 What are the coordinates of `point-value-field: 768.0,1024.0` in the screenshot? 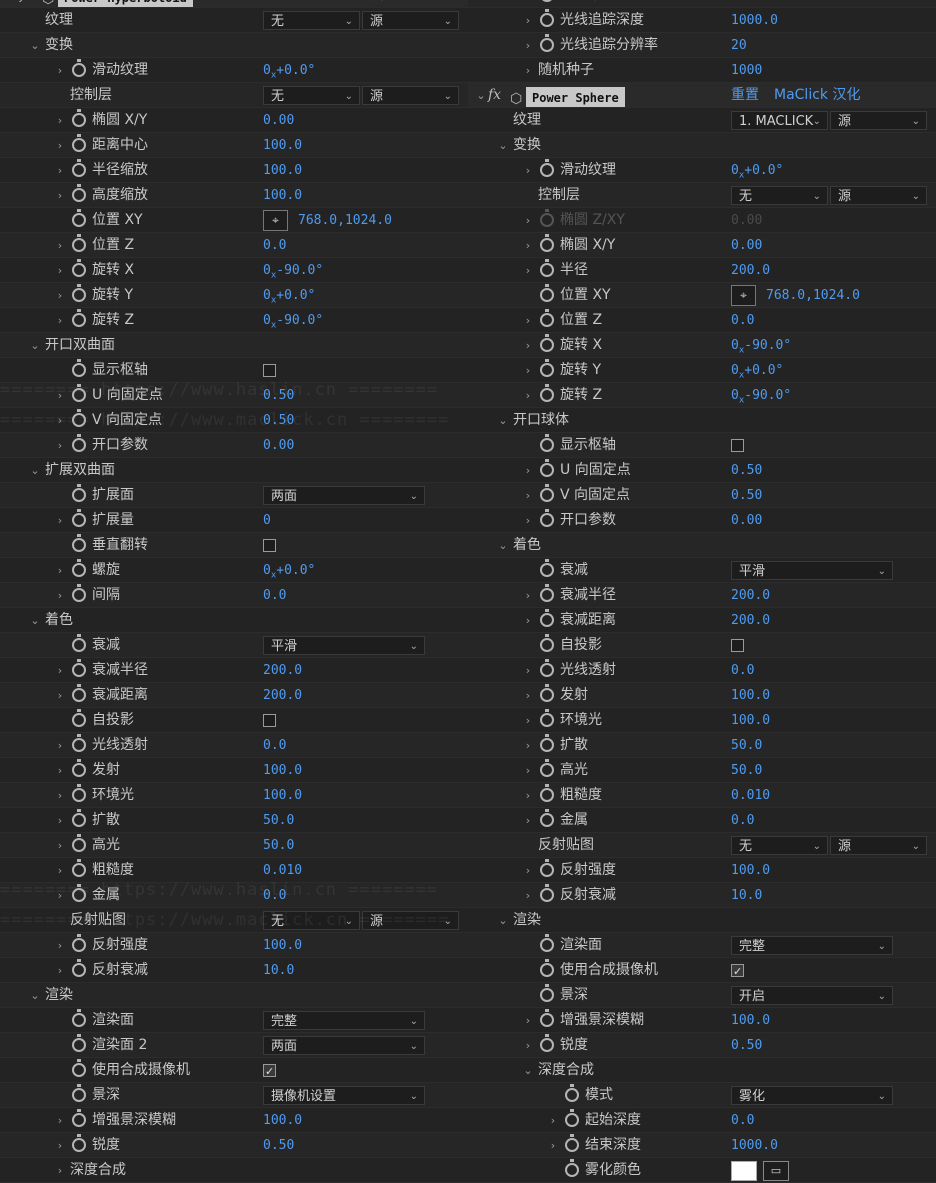 It's located at (345, 220).